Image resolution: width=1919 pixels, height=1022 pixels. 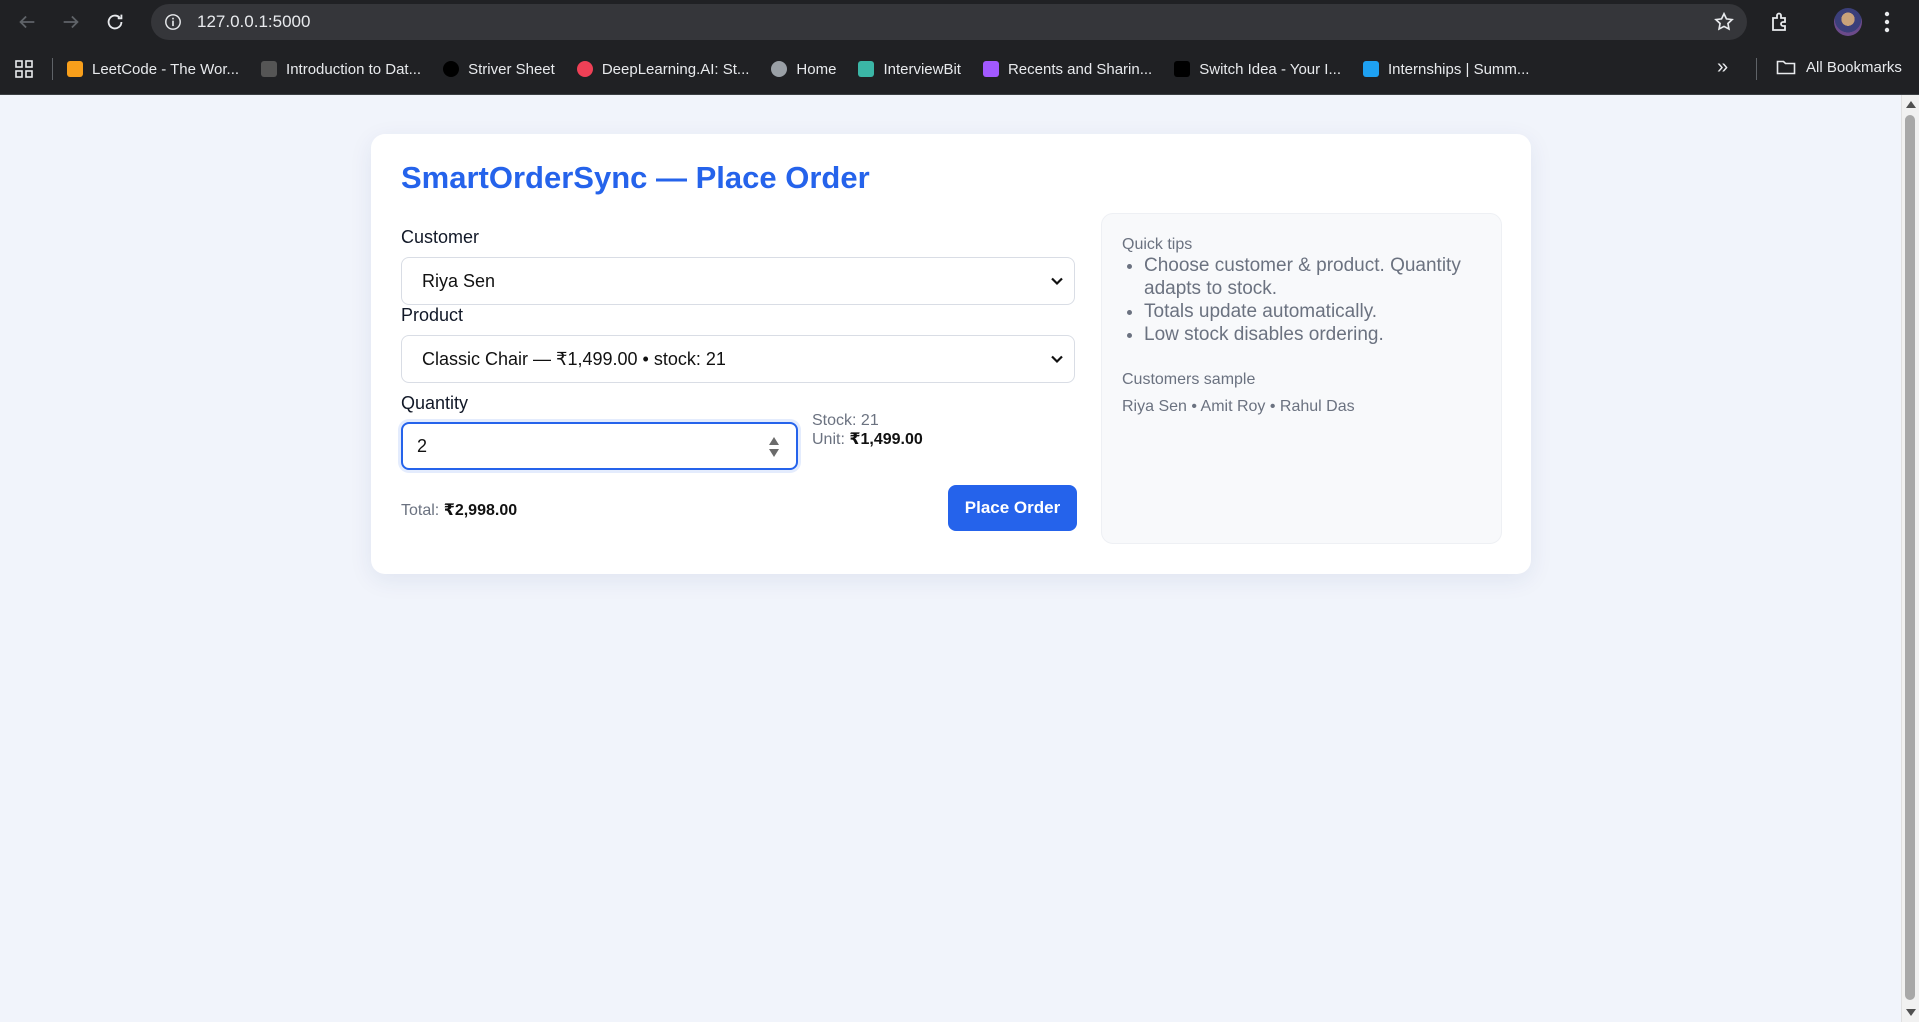 What do you see at coordinates (435, 403) in the screenshot?
I see `quantity-label: Quantity` at bounding box center [435, 403].